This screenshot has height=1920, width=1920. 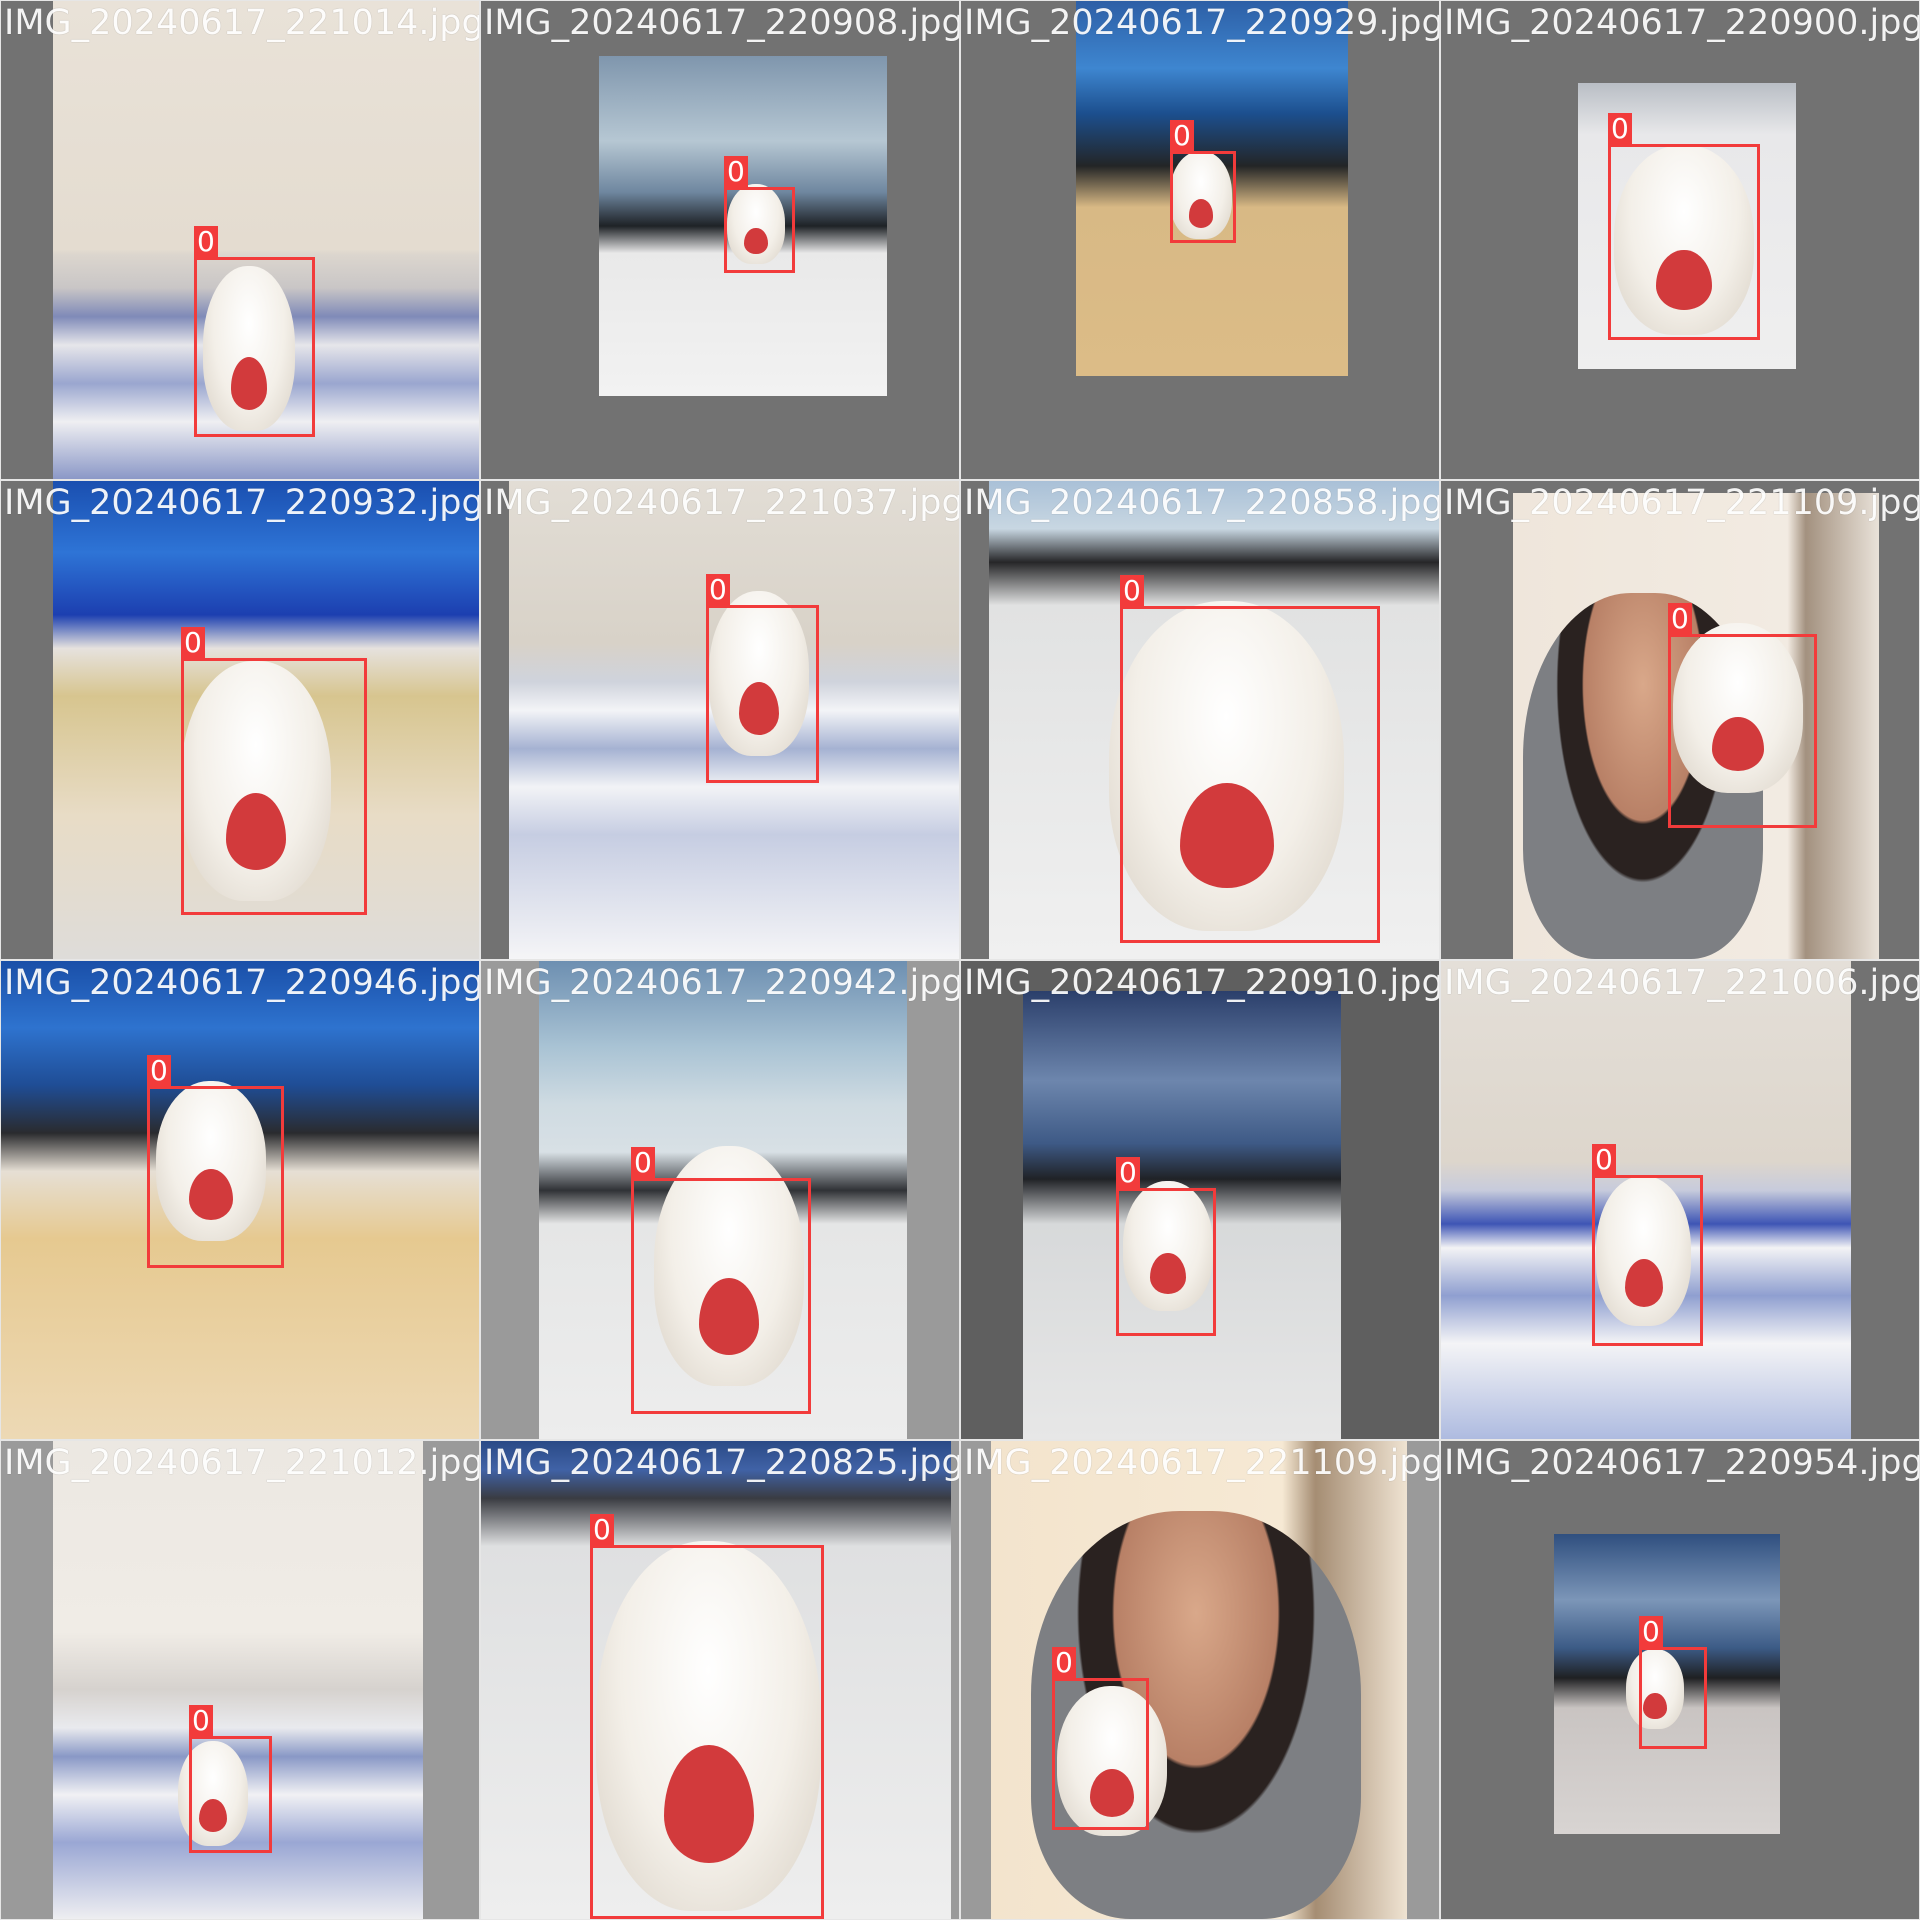 What do you see at coordinates (241, 983) in the screenshot?
I see `image-filename: IMG_20240617_220946.jpg` at bounding box center [241, 983].